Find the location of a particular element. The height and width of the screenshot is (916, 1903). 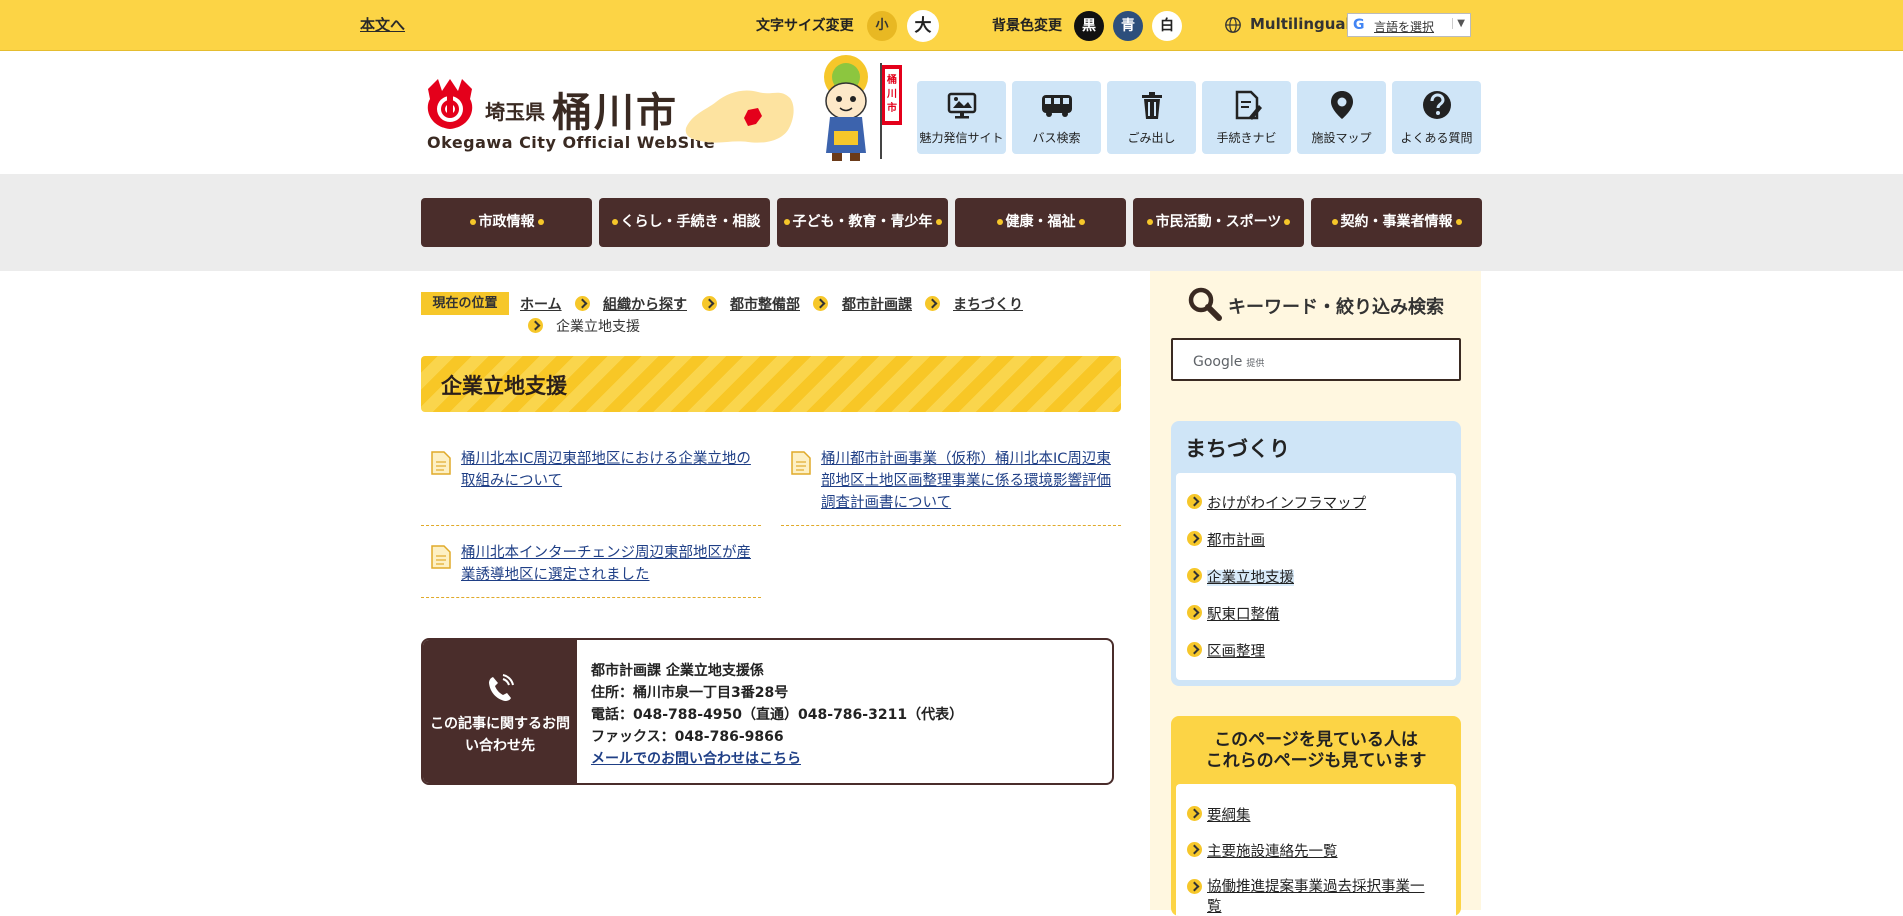

gnav-business: 契約・事業者情報 is located at coordinates (1396, 222).